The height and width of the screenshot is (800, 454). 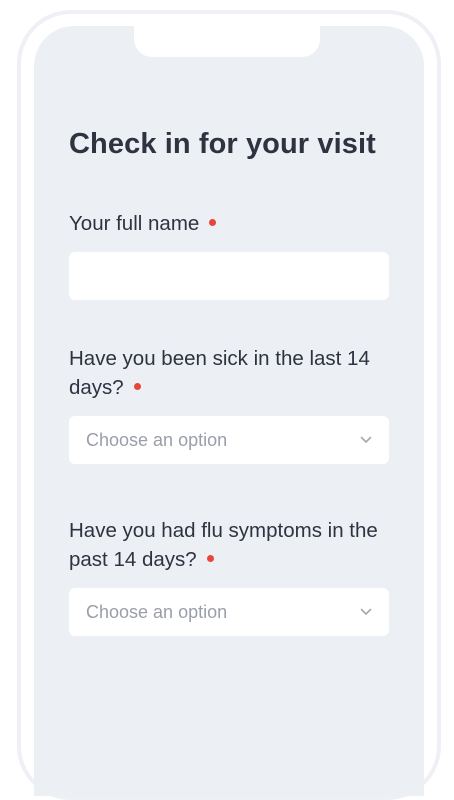 What do you see at coordinates (229, 276) in the screenshot?
I see `full-name-input` at bounding box center [229, 276].